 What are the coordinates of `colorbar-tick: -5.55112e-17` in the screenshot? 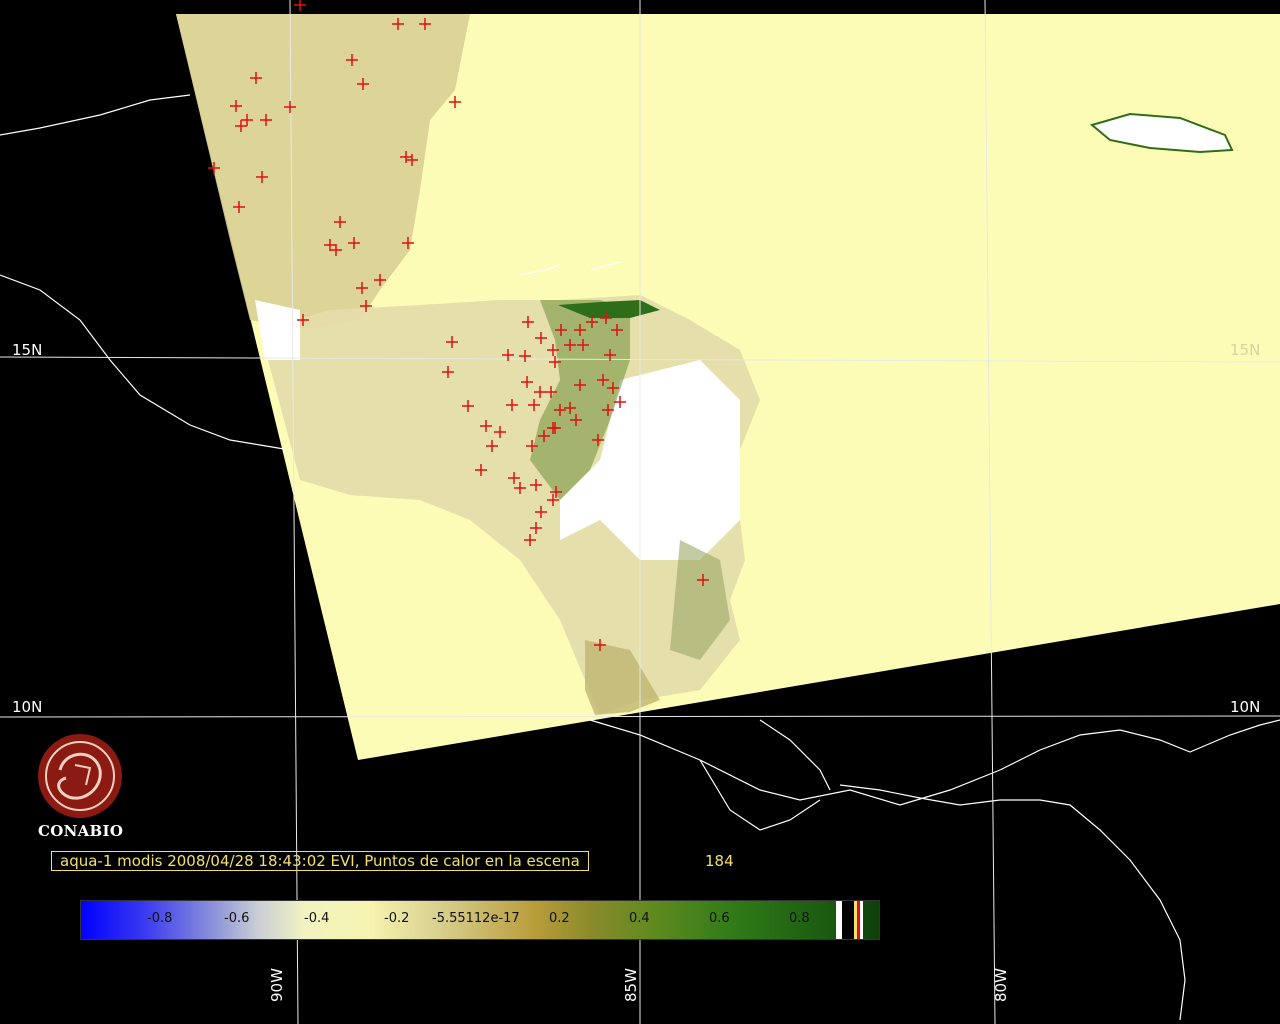 It's located at (476, 918).